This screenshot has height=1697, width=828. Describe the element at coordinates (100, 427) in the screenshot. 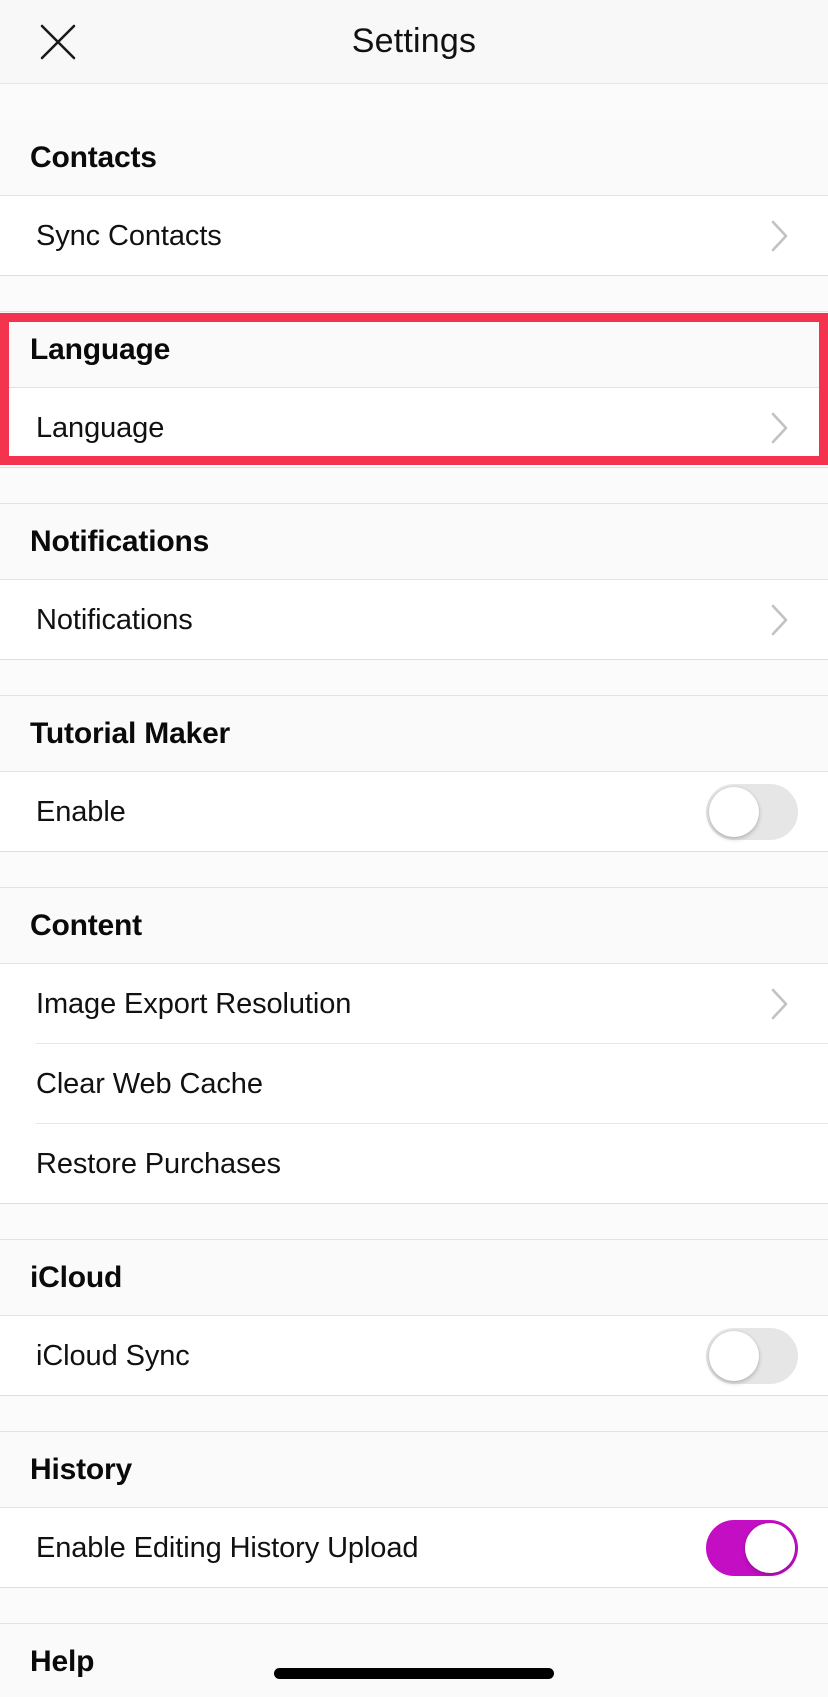

I see `row-label-language: Language` at that location.